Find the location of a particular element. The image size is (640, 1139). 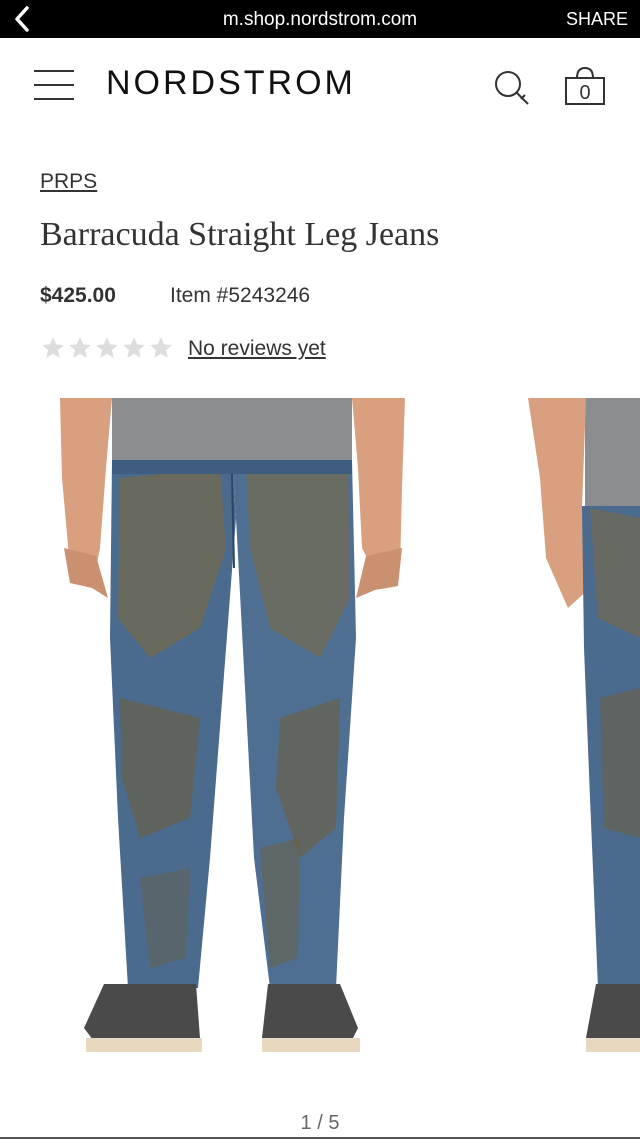

jeans-photo-side is located at coordinates (584, 725).